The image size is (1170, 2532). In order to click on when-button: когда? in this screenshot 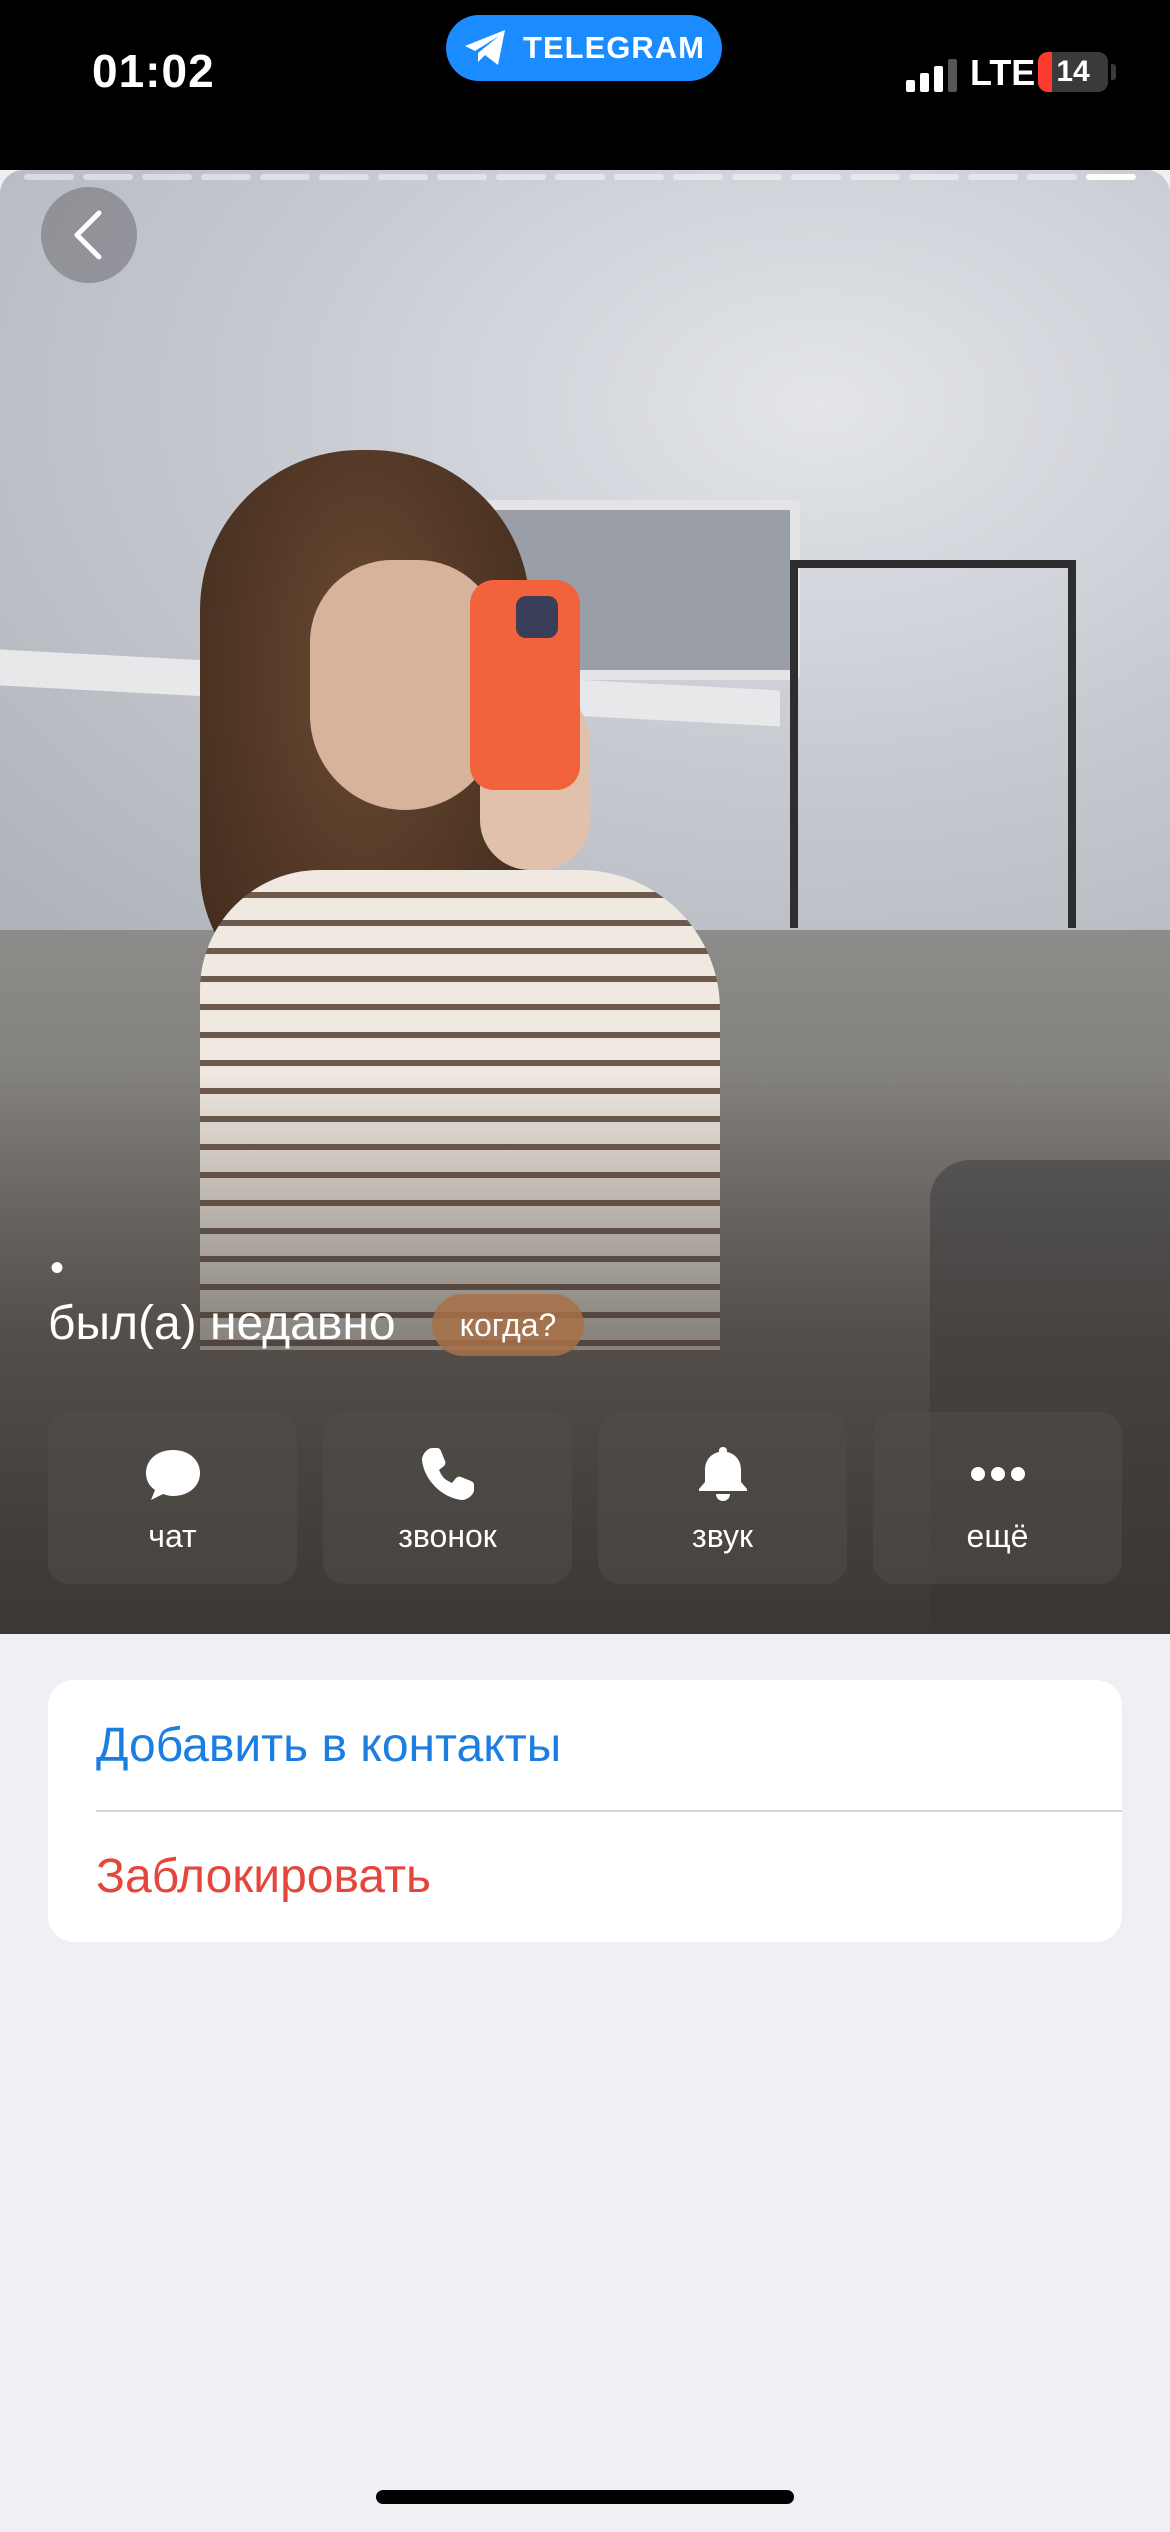, I will do `click(508, 1325)`.